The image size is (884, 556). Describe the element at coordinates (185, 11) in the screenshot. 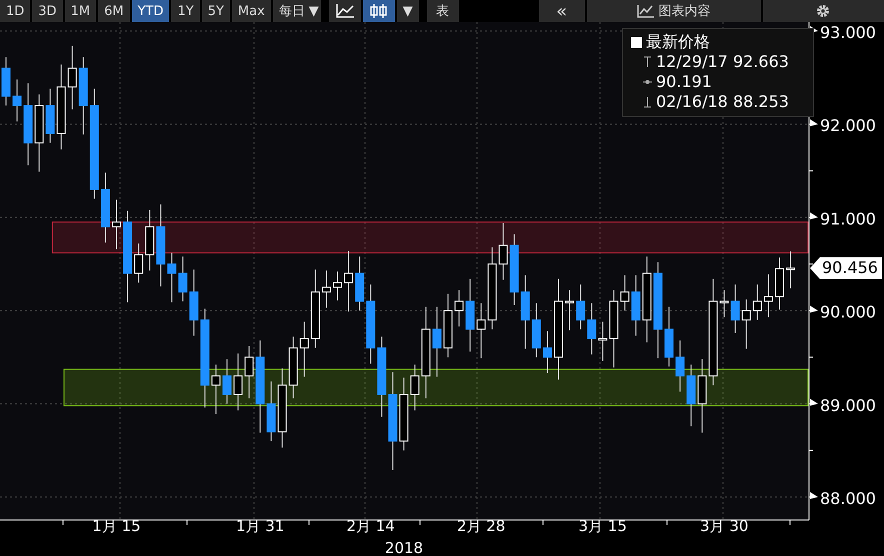

I see `range-tab: 1Y` at that location.